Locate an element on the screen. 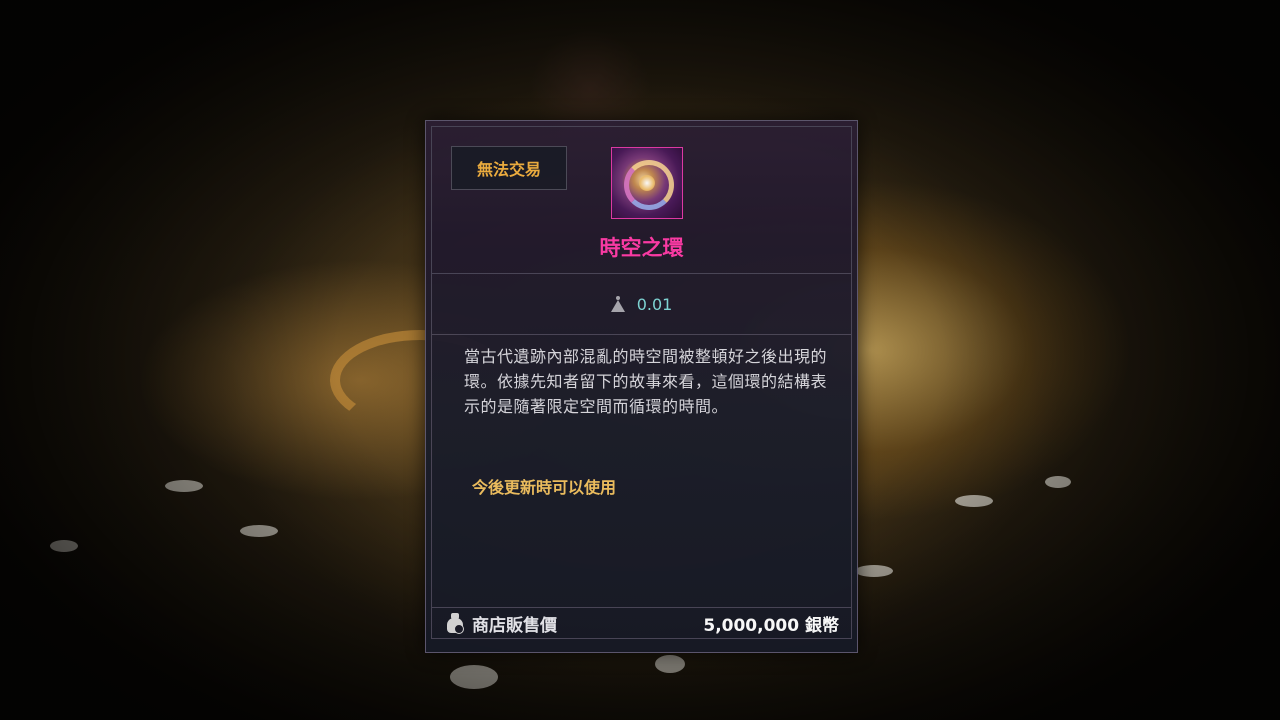 The width and height of the screenshot is (1280, 720). money-bag-icon is located at coordinates (455, 623).